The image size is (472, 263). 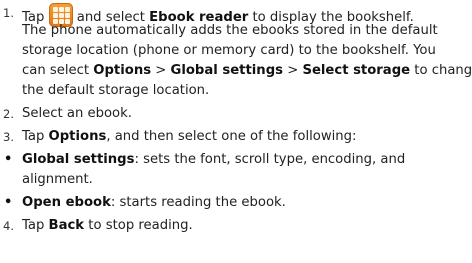 I want to click on step-text: to stop reading., so click(x=140, y=225).